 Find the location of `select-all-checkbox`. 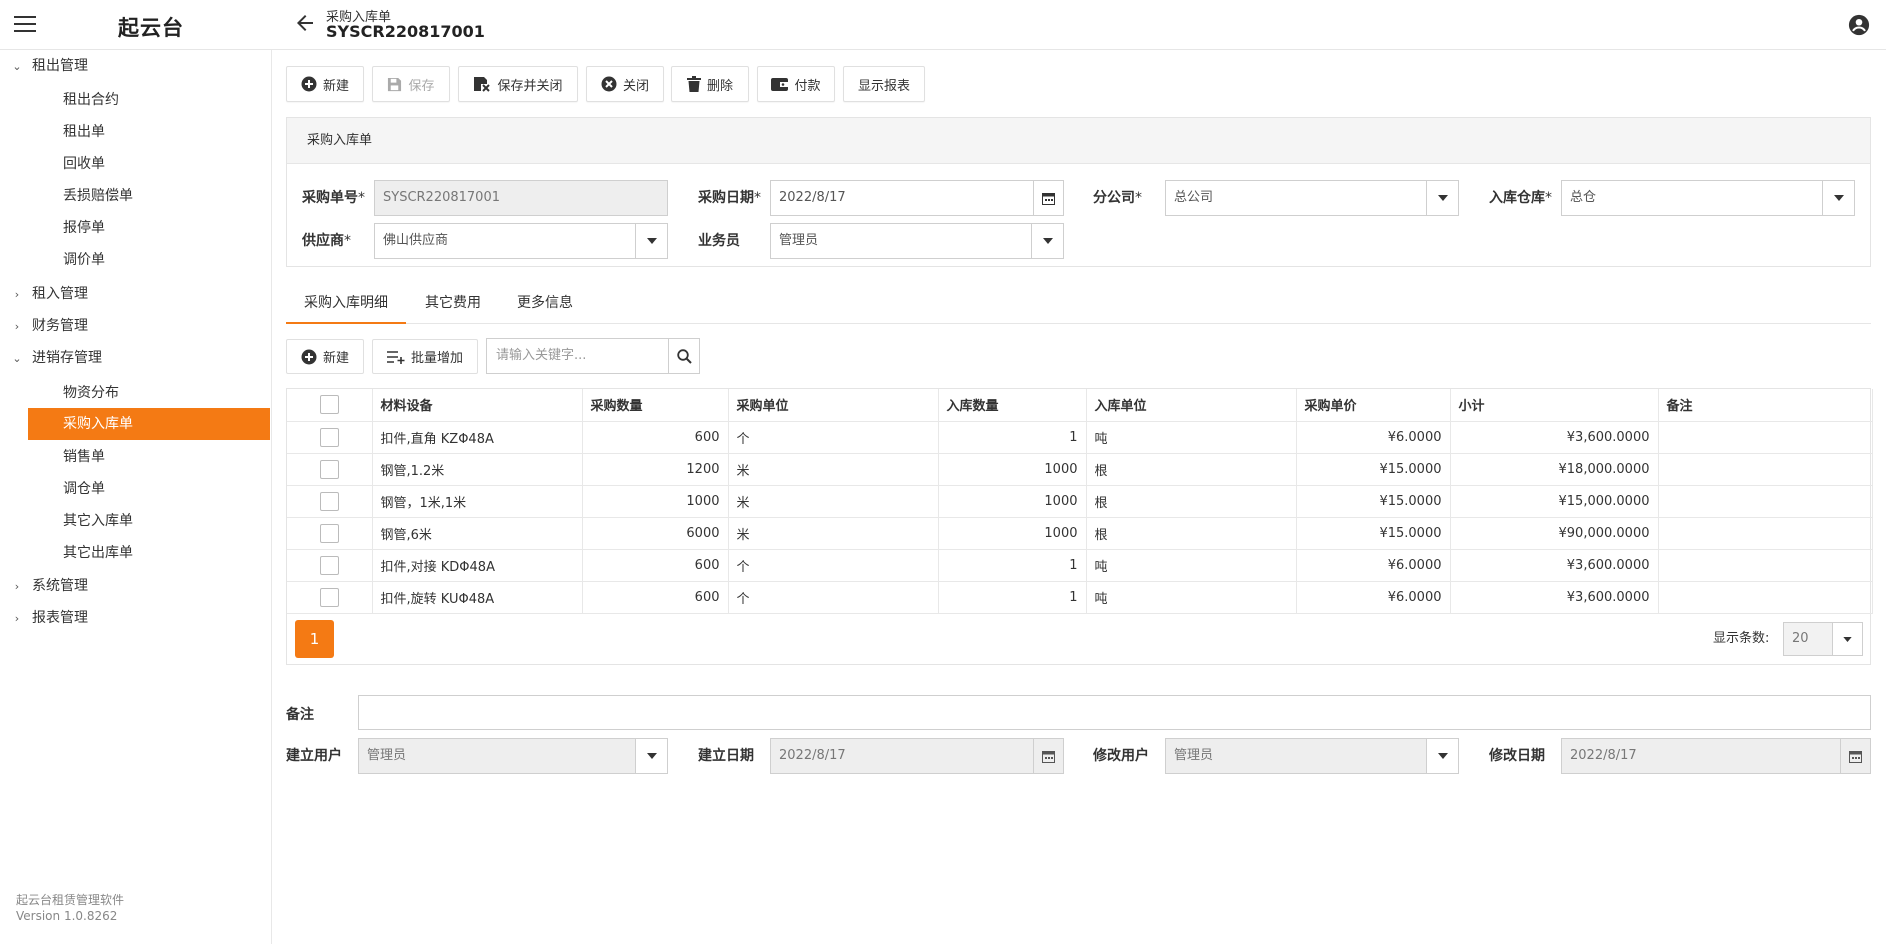

select-all-checkbox is located at coordinates (329, 405).